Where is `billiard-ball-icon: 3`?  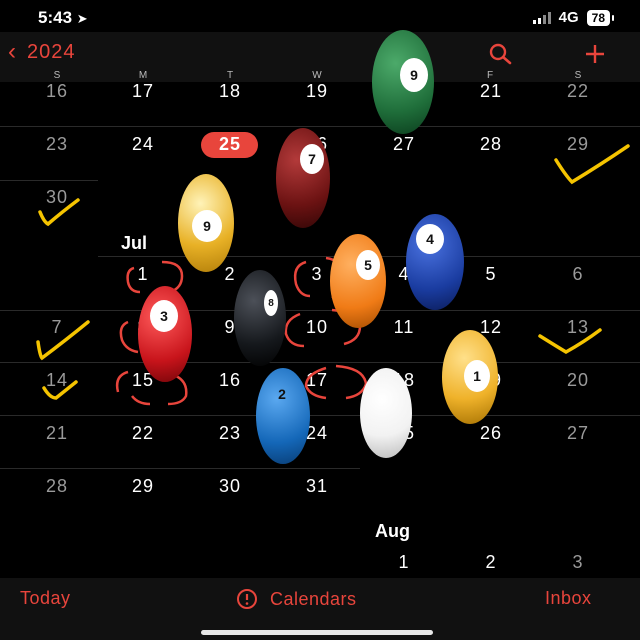
billiard-ball-icon: 3 is located at coordinates (165, 334).